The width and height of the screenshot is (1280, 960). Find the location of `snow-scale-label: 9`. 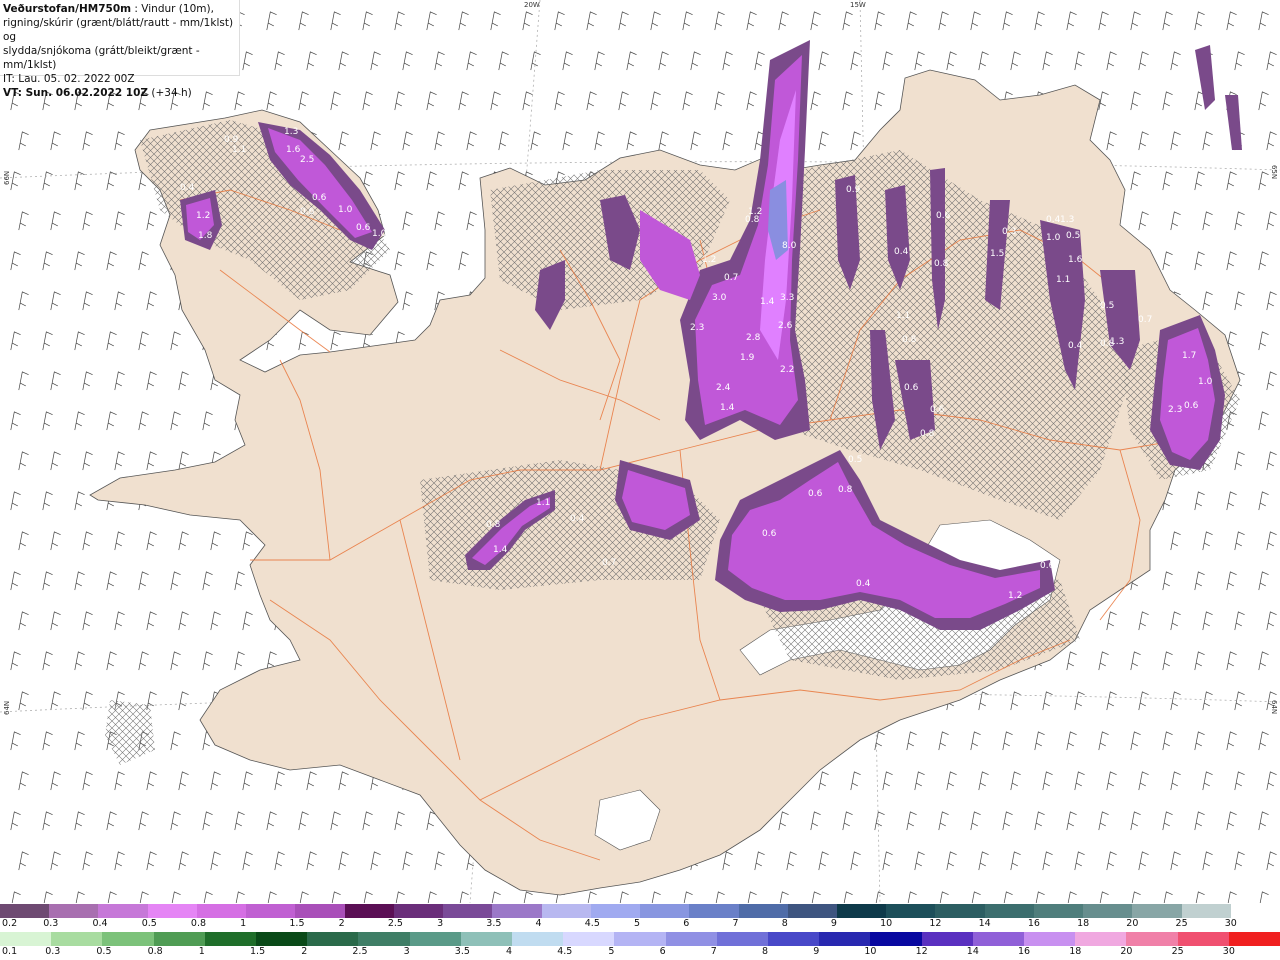

snow-scale-label: 9 is located at coordinates (833, 923).